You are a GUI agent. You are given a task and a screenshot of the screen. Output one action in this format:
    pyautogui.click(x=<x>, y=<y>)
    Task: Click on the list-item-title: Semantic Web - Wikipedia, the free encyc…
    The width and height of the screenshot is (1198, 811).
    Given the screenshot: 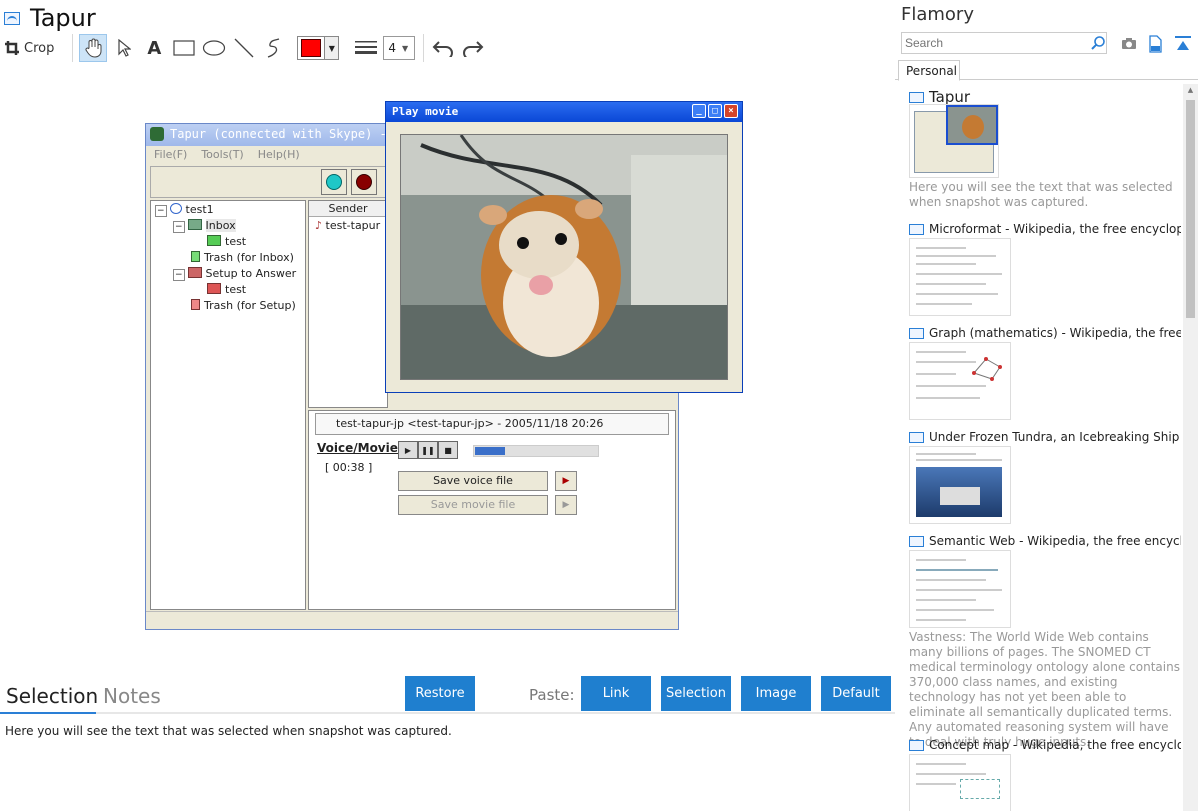 What is the action you would take?
    pyautogui.click(x=1055, y=541)
    